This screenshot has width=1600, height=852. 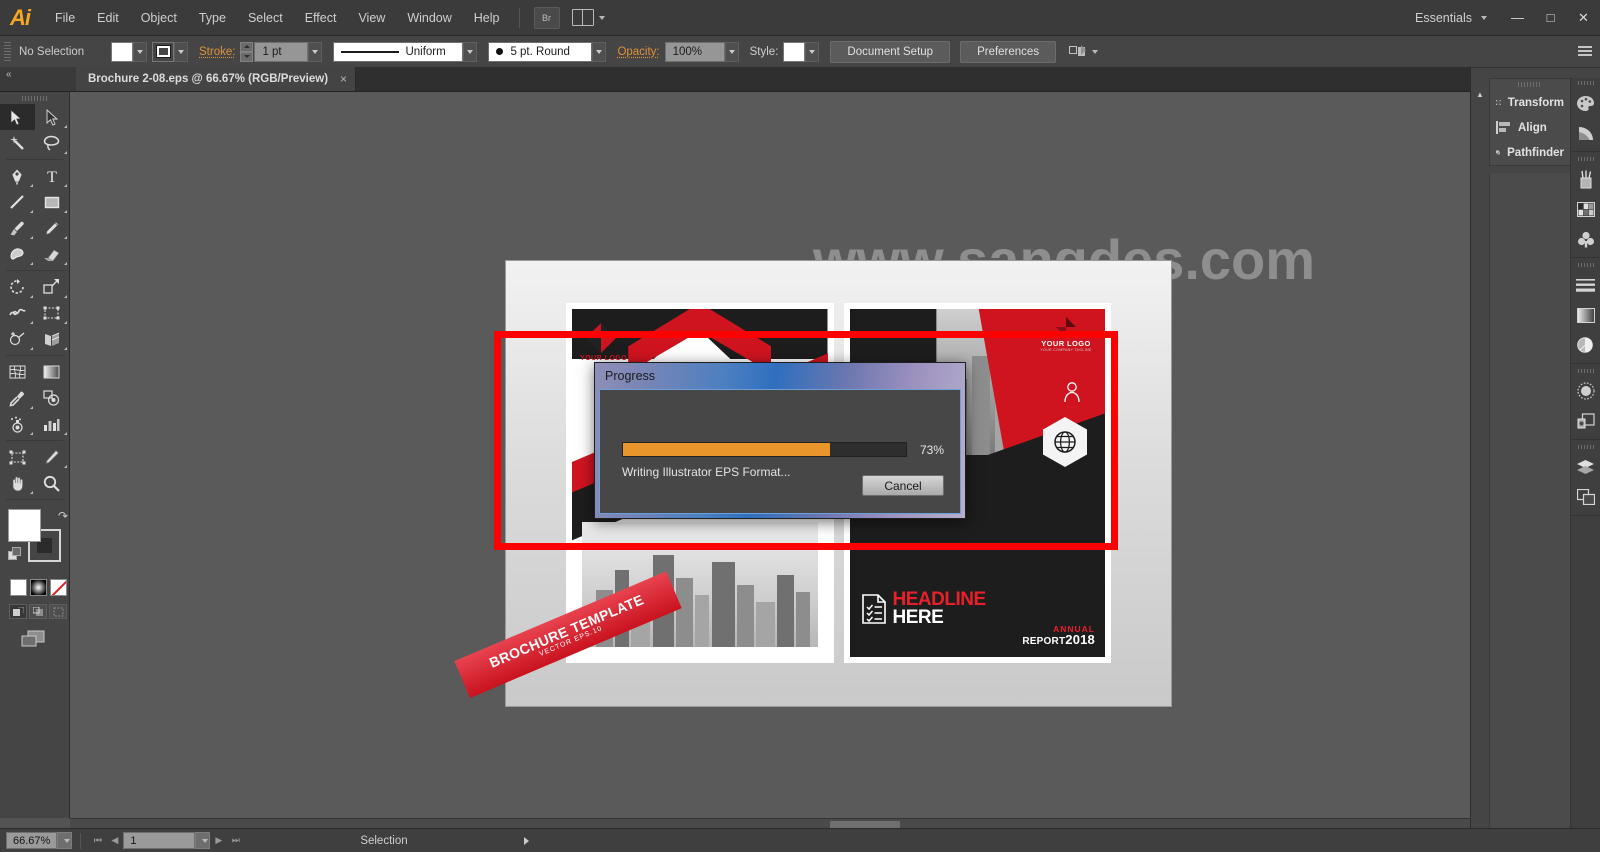 I want to click on swap-fill-stroke-icon: ↷, so click(x=63, y=516).